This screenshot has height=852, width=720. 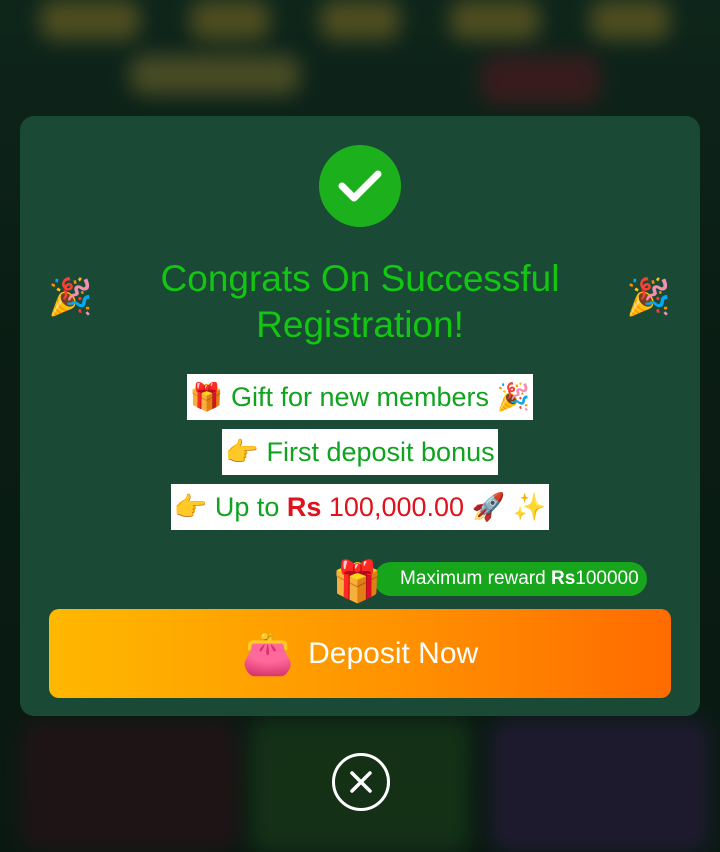 I want to click on reward-amount: 100000, so click(x=607, y=578).